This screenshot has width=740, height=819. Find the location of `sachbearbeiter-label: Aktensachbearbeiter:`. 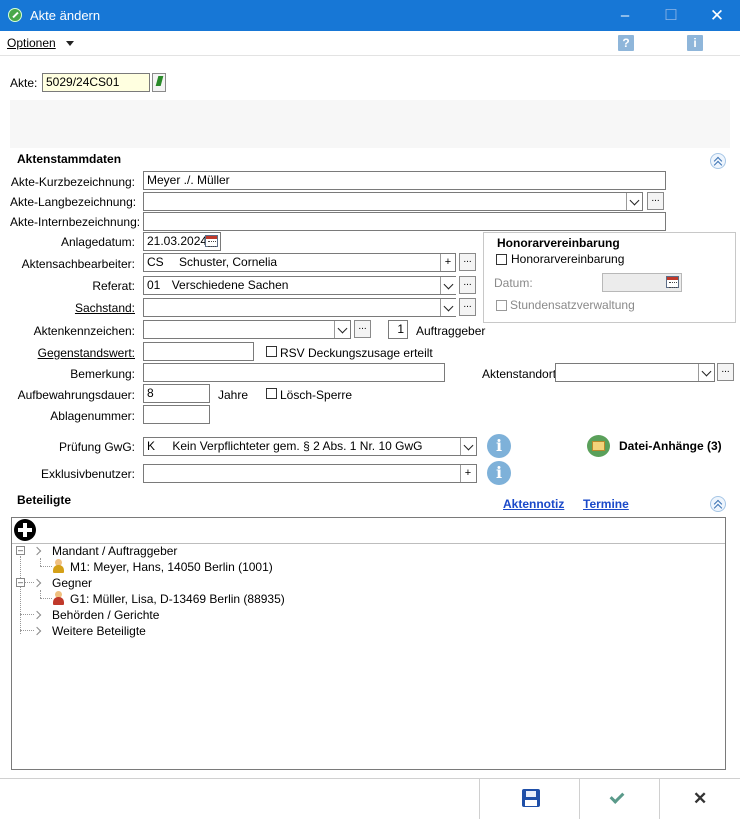

sachbearbeiter-label: Aktensachbearbeiter: is located at coordinates (78, 264).